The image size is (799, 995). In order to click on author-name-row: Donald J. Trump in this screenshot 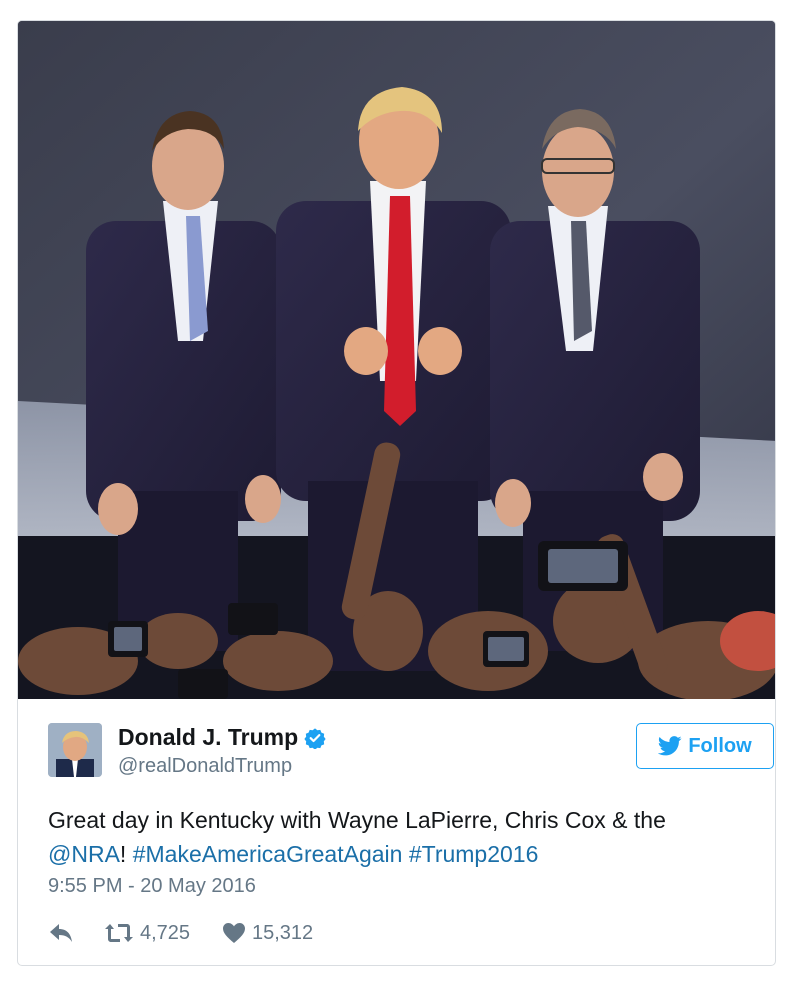, I will do `click(222, 737)`.